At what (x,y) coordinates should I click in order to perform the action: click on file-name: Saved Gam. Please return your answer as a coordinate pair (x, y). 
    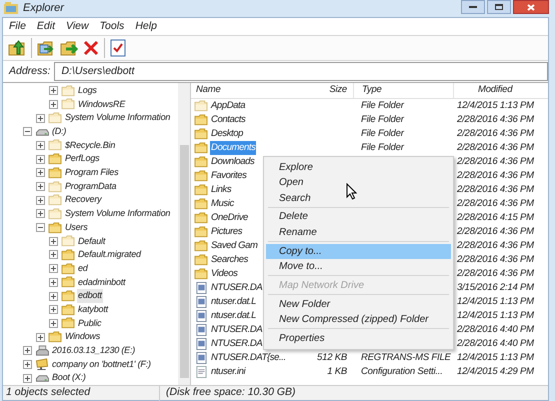
    Looking at the image, I should click on (234, 245).